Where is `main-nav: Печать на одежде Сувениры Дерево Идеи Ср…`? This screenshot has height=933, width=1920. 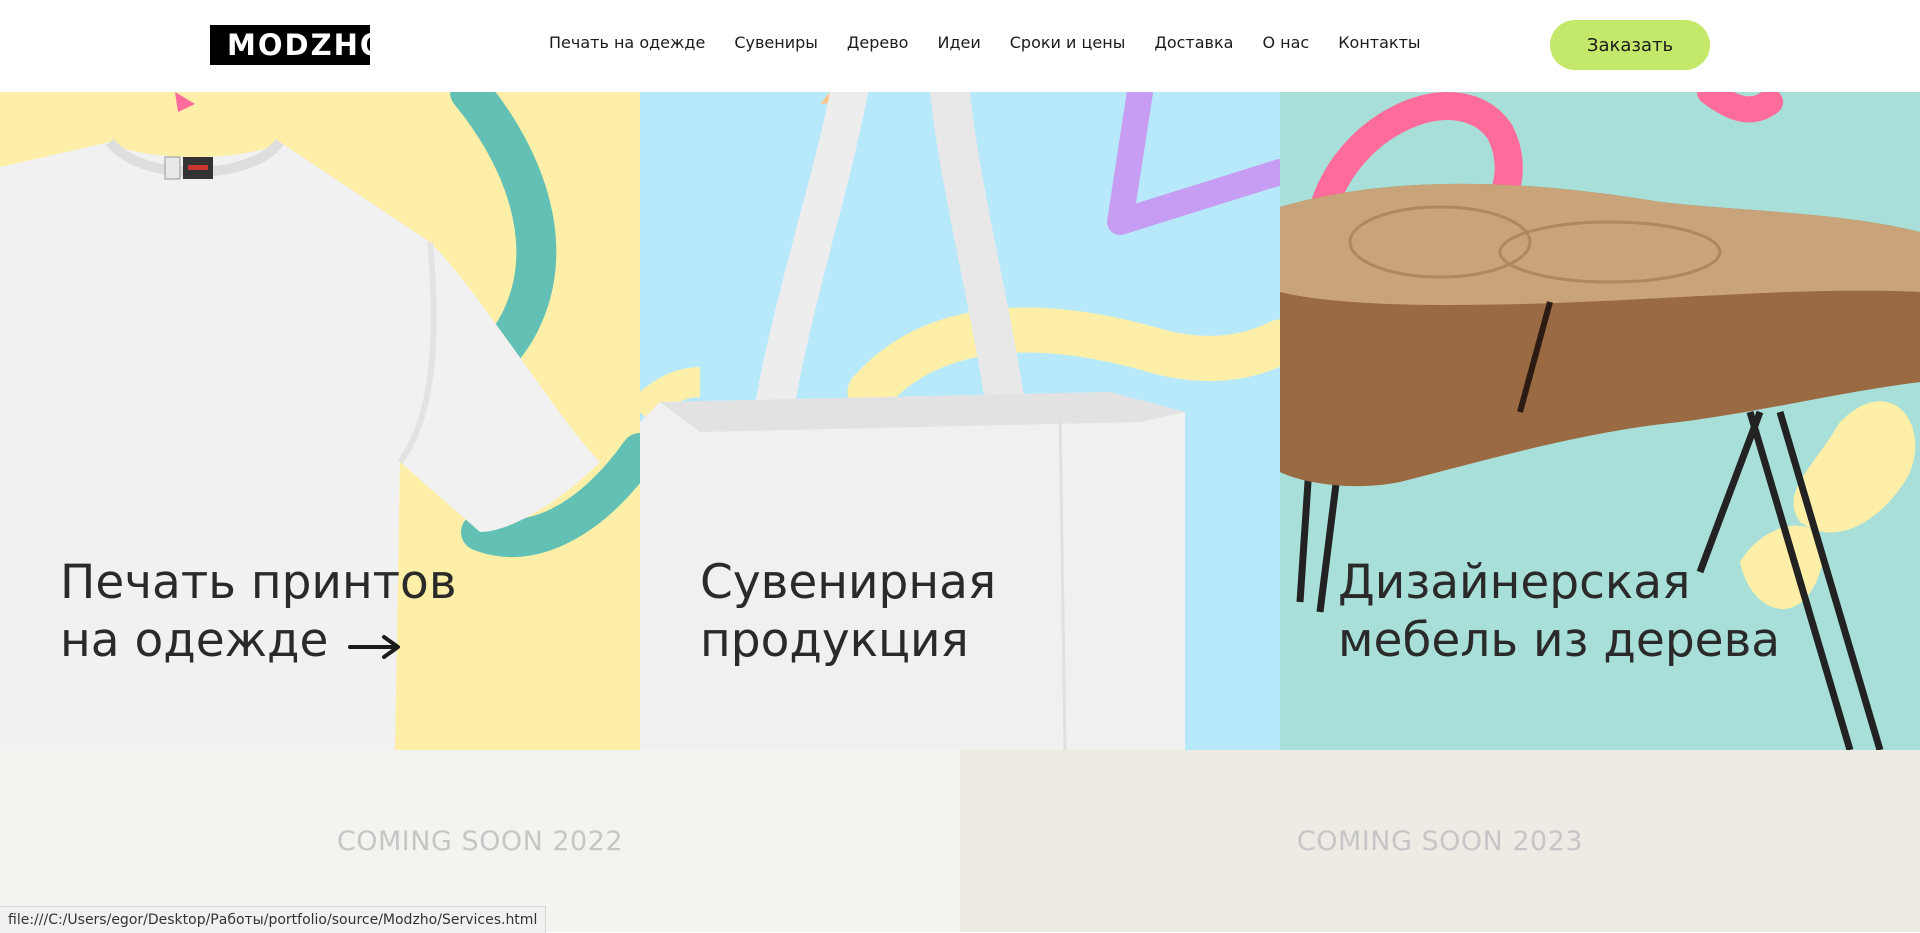 main-nav: Печать на одежде Сувениры Дерево Идеи Ср… is located at coordinates (985, 42).